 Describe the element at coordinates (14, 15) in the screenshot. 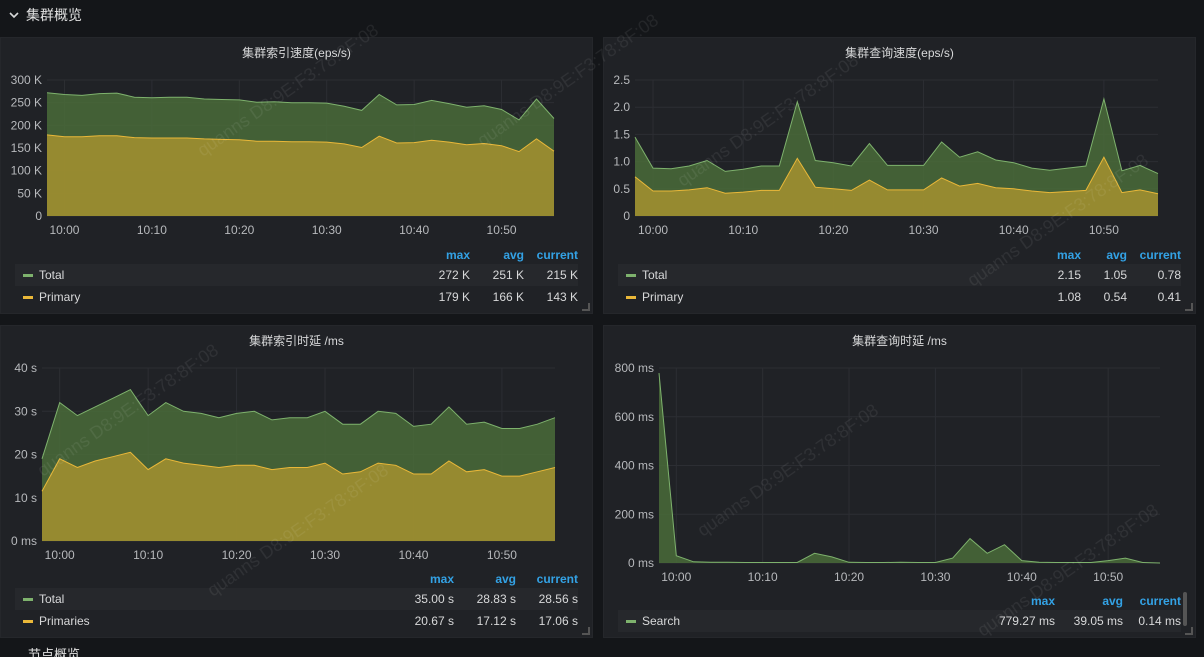

I see `chevron-down-icon` at that location.